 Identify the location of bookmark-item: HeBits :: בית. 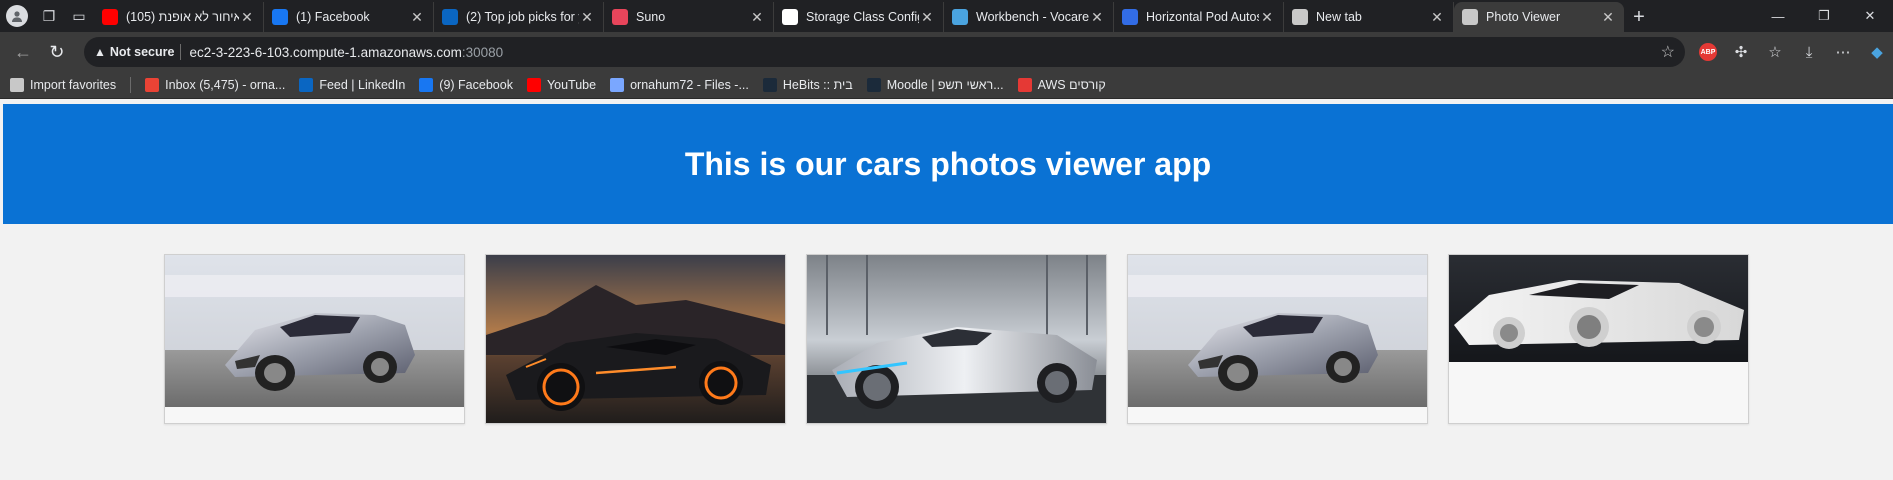
(807, 85).